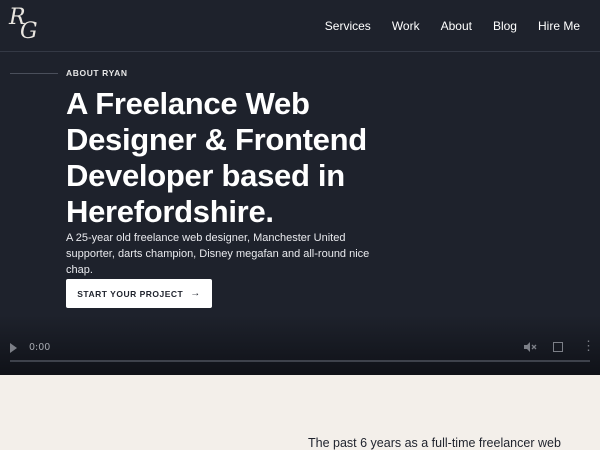  What do you see at coordinates (558, 347) in the screenshot?
I see `fullscreen-icon` at bounding box center [558, 347].